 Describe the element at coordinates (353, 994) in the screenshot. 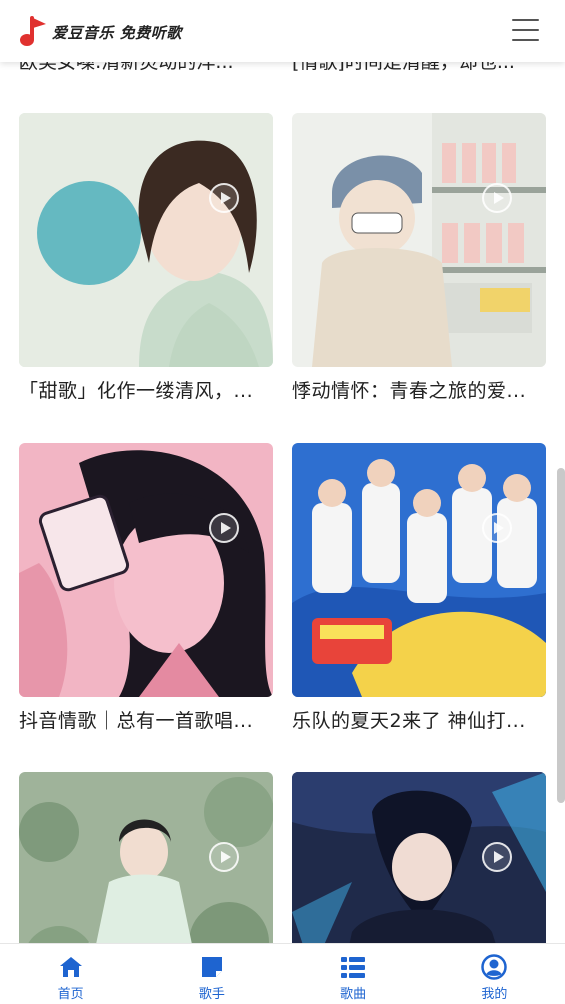

I see `nav-label: 歌曲` at that location.